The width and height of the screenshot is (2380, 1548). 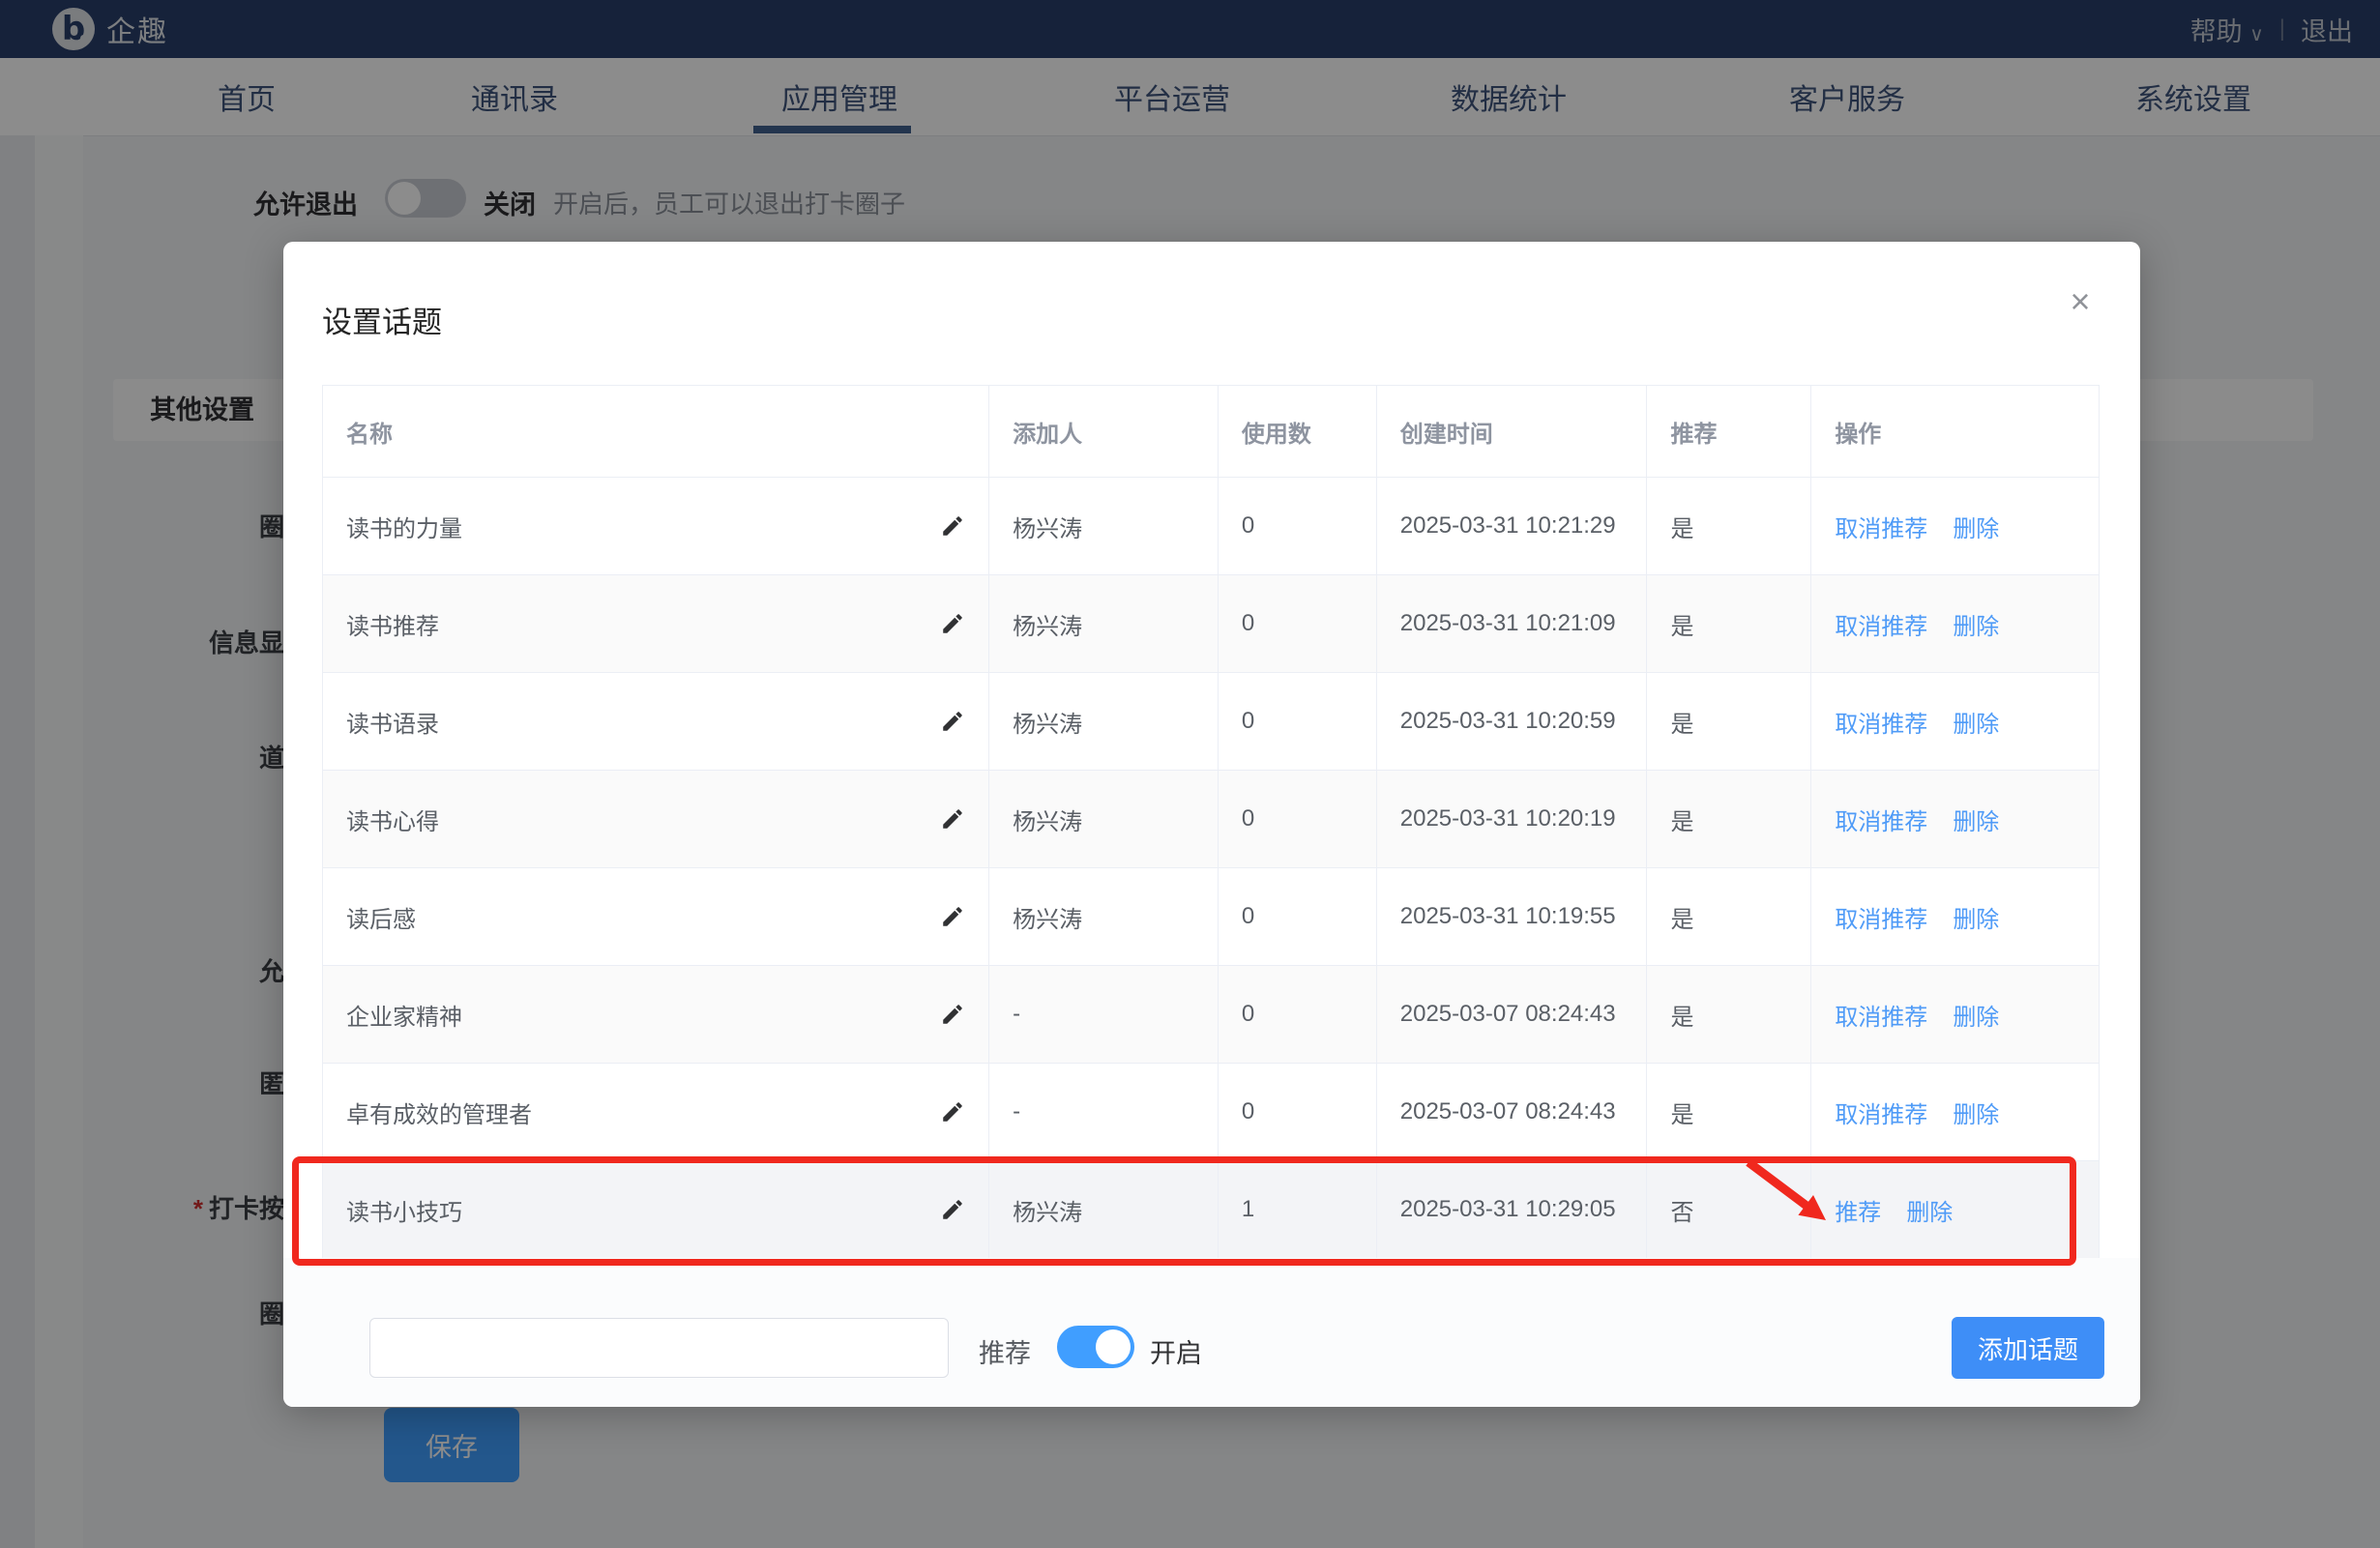 What do you see at coordinates (1955, 1209) in the screenshot?
I see `cell-actions: 推荐 删除` at bounding box center [1955, 1209].